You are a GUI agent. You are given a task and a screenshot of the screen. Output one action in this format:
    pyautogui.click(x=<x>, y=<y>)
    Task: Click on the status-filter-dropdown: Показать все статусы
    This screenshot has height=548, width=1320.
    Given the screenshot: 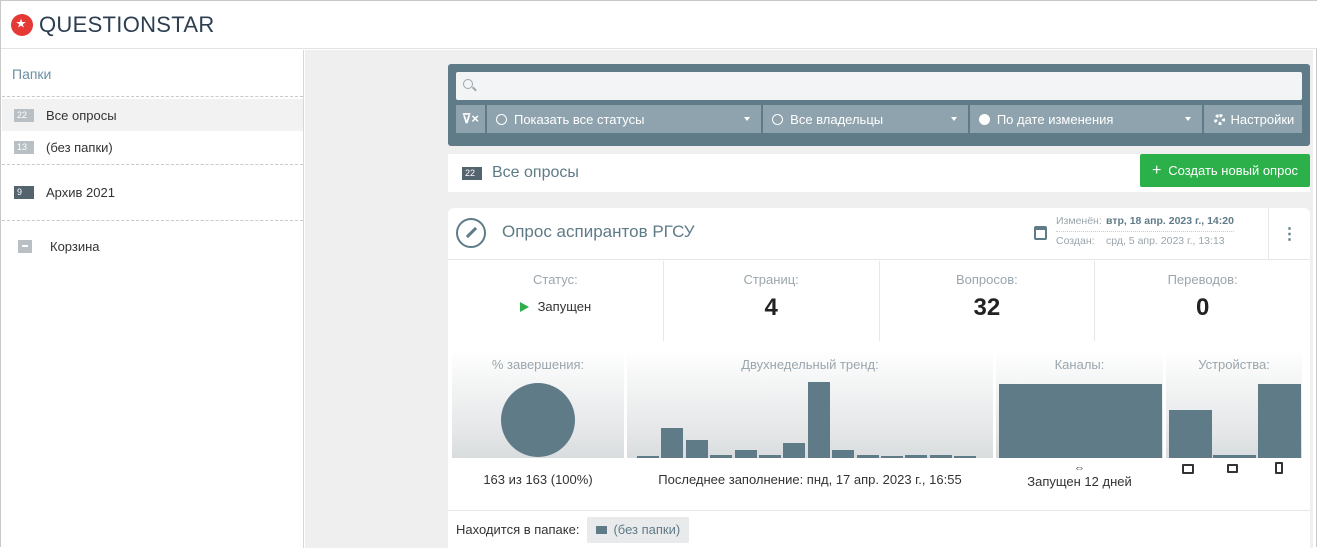 What is the action you would take?
    pyautogui.click(x=624, y=119)
    